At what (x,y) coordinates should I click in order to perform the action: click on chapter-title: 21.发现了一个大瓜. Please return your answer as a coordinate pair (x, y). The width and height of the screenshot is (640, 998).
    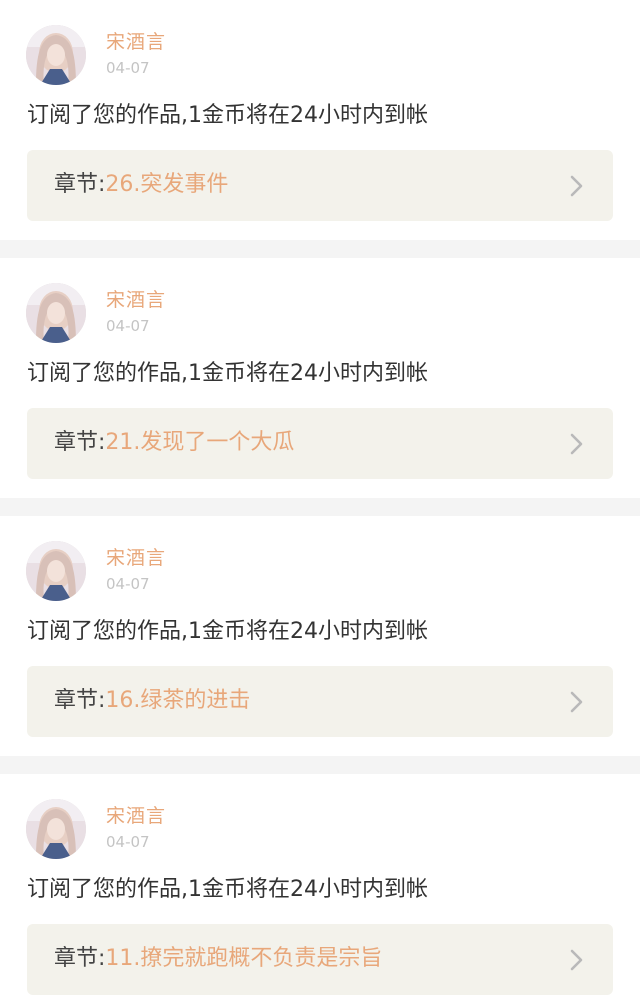
    Looking at the image, I should click on (200, 442).